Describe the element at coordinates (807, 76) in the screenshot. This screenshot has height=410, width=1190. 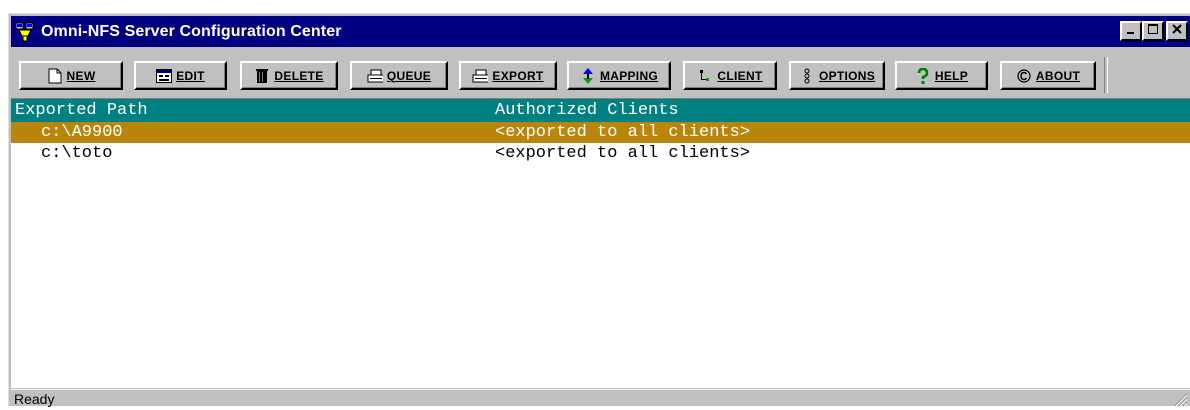
I see `options-dots-icon` at that location.